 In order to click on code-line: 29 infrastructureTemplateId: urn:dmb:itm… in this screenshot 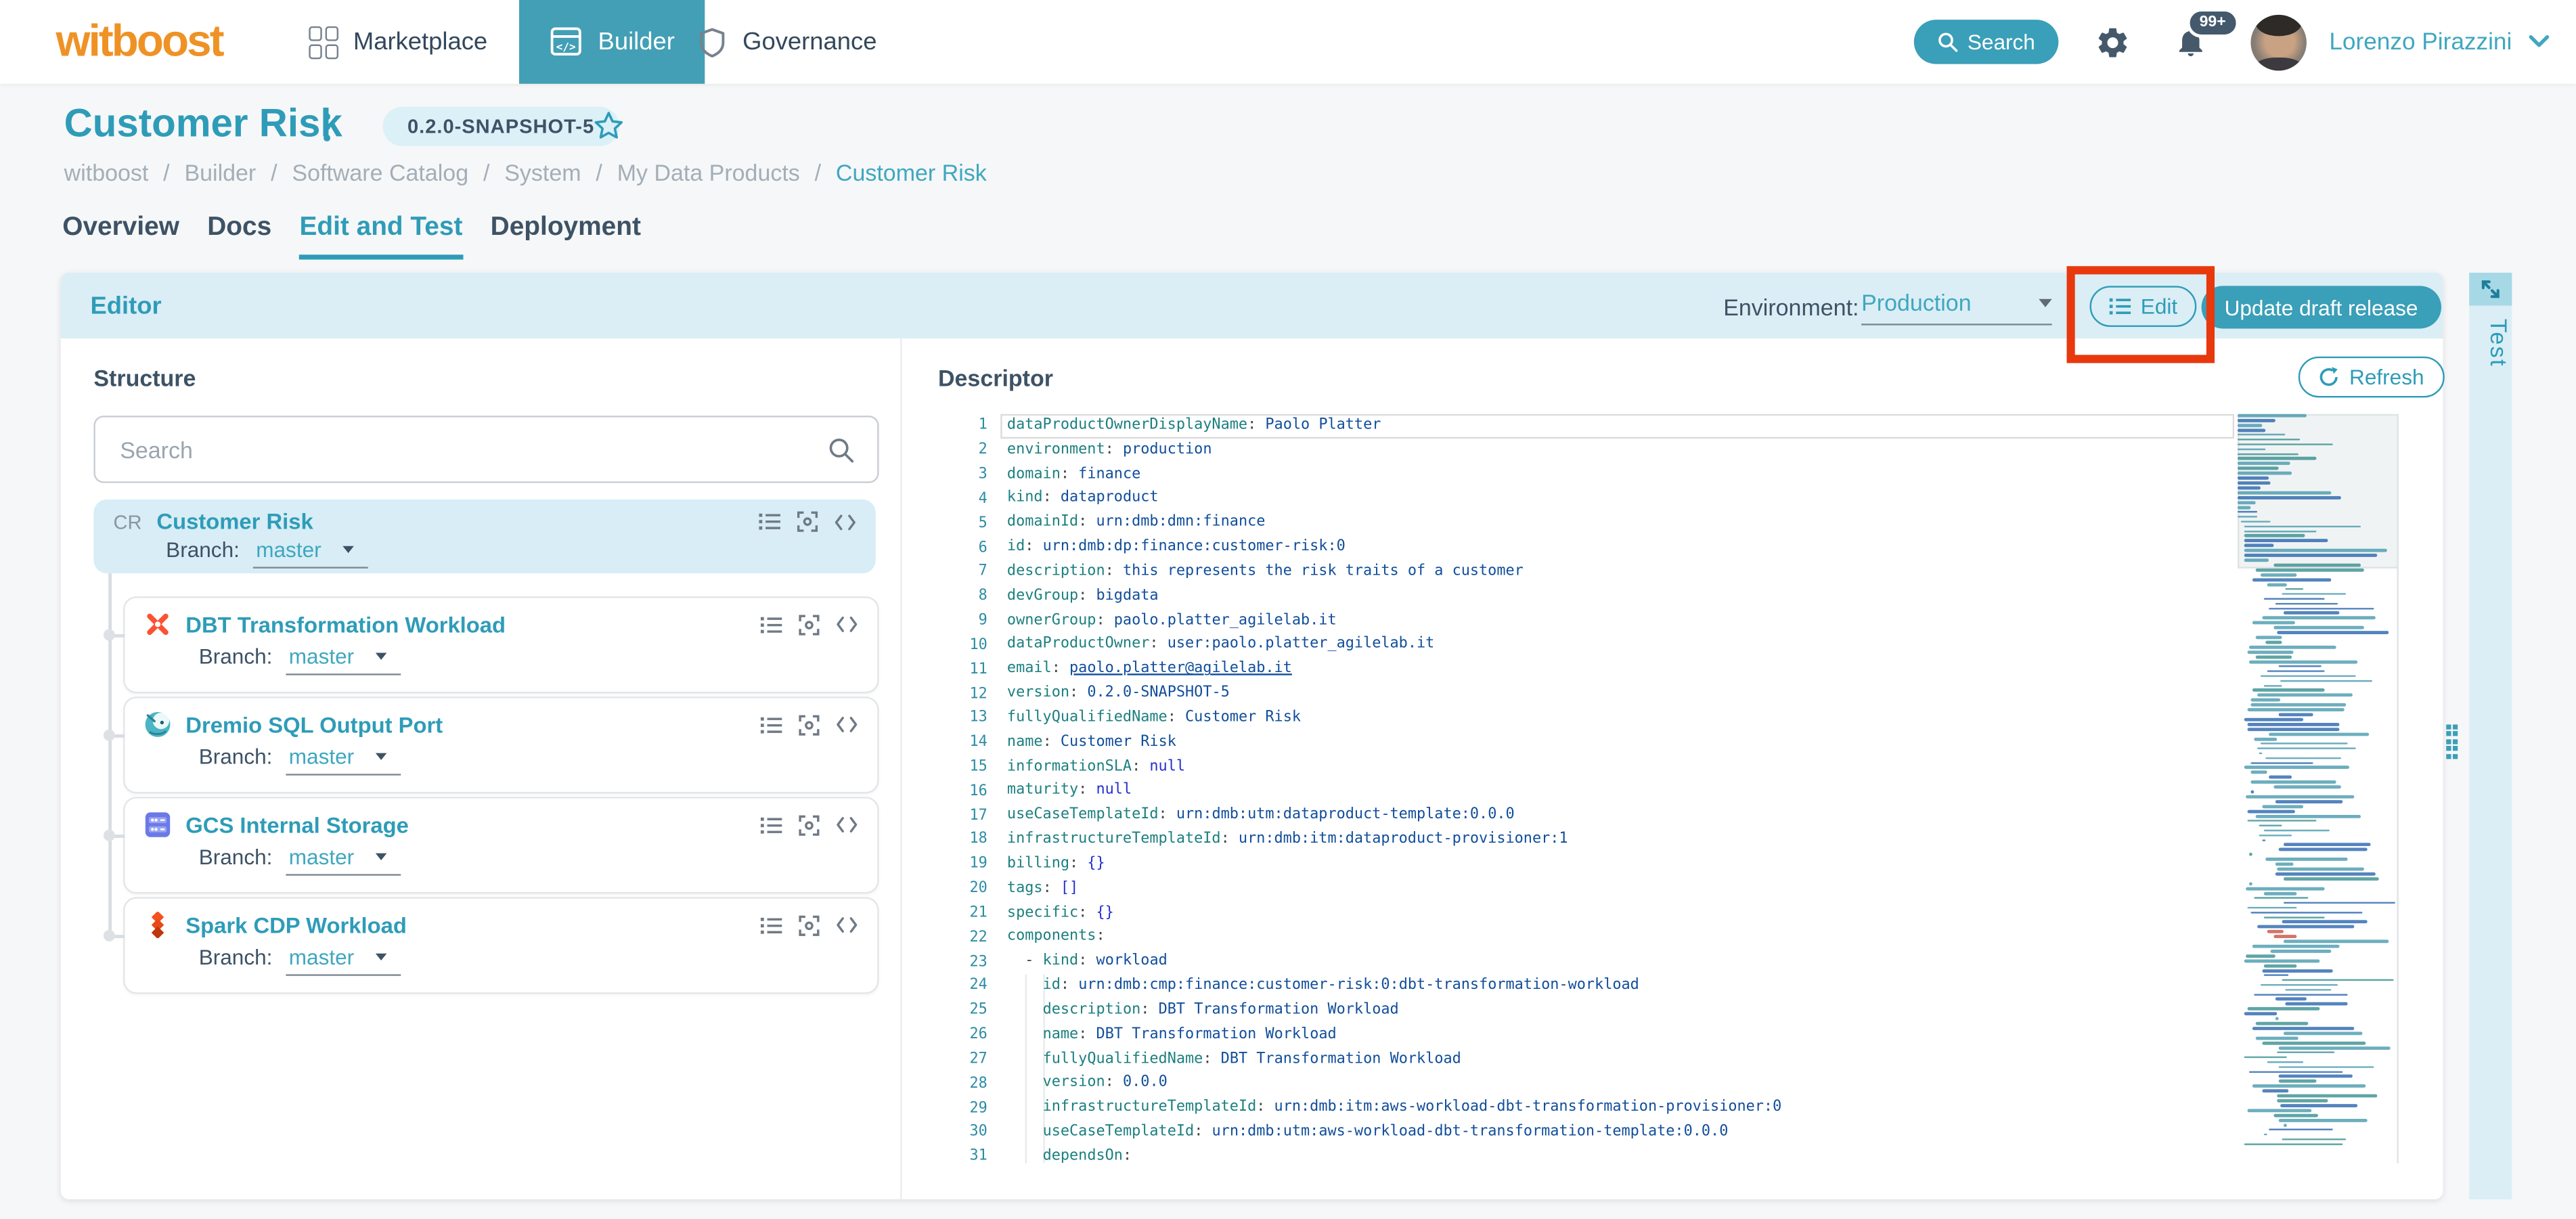, I will do `click(1586, 1108)`.